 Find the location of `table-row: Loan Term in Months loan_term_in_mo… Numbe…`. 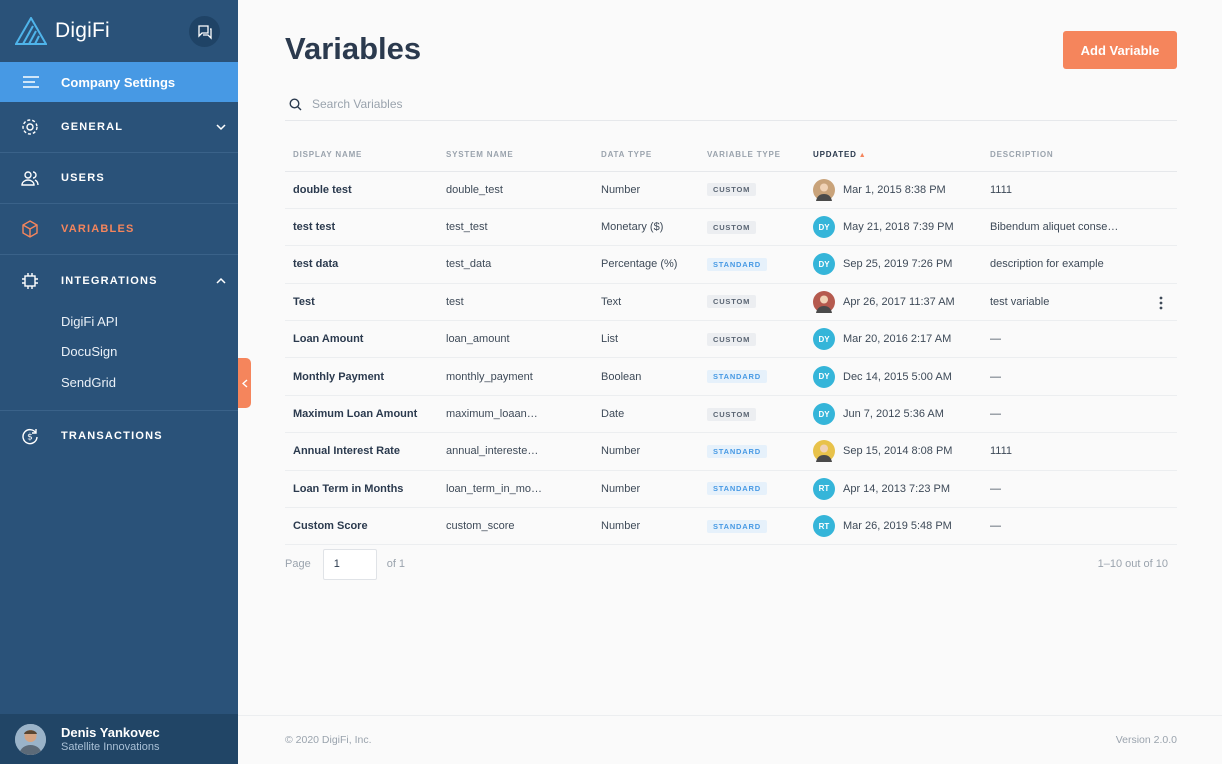

table-row: Loan Term in Months loan_term_in_mo… Numbe… is located at coordinates (731, 489).